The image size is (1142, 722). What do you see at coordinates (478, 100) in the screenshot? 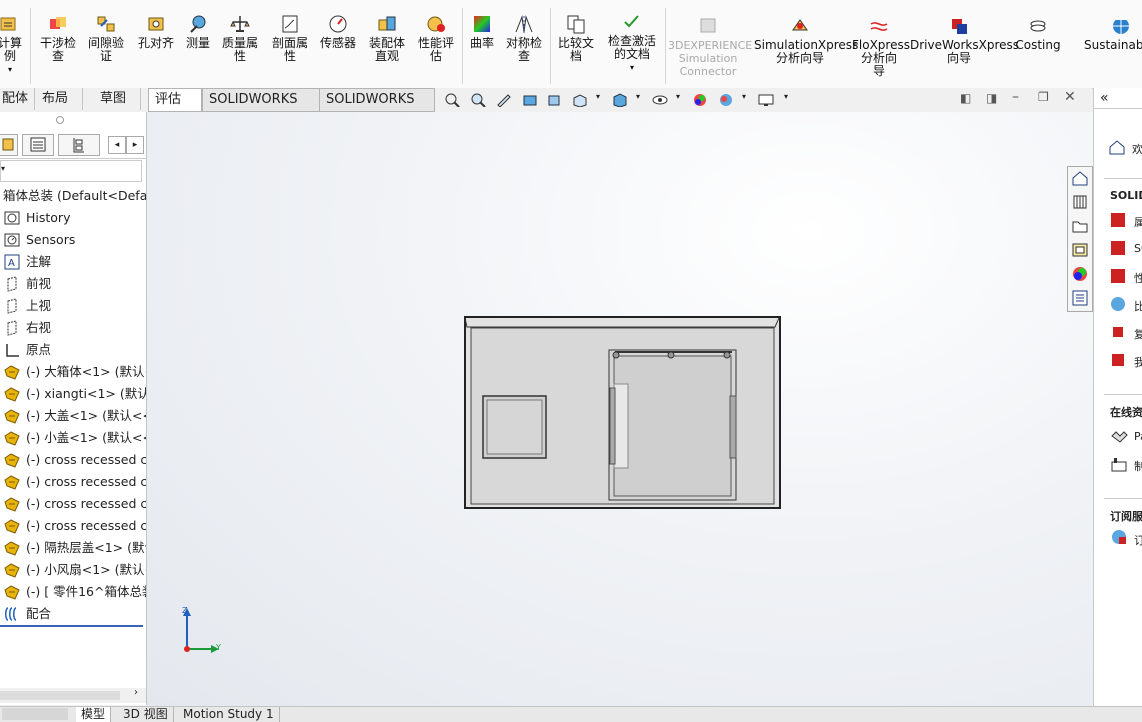
I see `zoom-area-icon` at bounding box center [478, 100].